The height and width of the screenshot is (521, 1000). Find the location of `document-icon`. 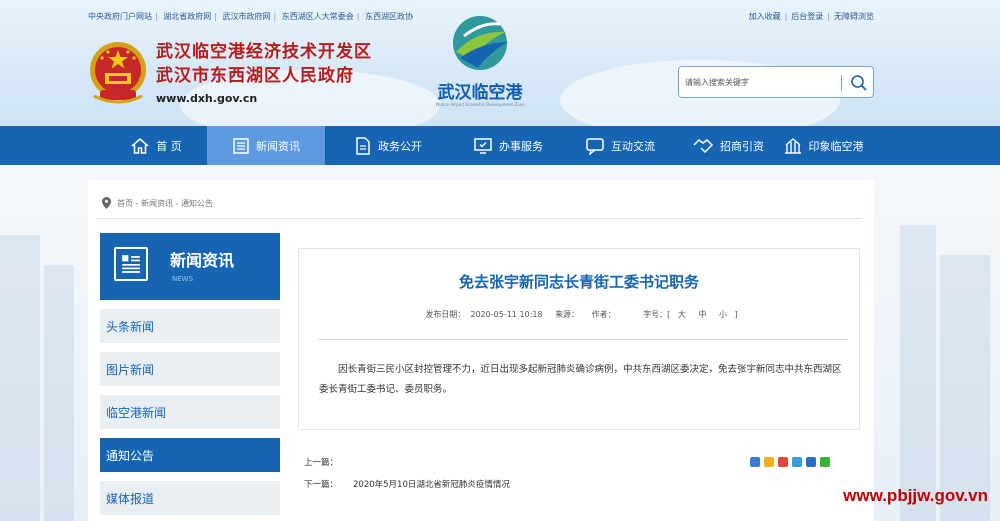

document-icon is located at coordinates (363, 145).